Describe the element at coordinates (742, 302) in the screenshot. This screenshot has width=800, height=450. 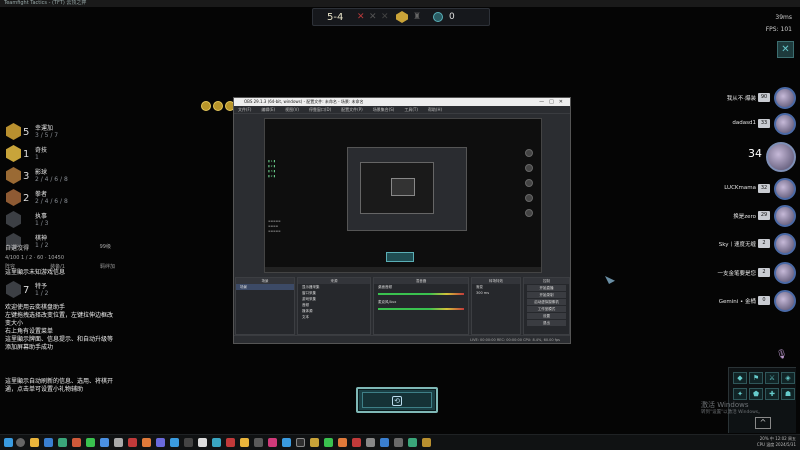
I see `player-row: Gemini • 金桶 0` at that location.